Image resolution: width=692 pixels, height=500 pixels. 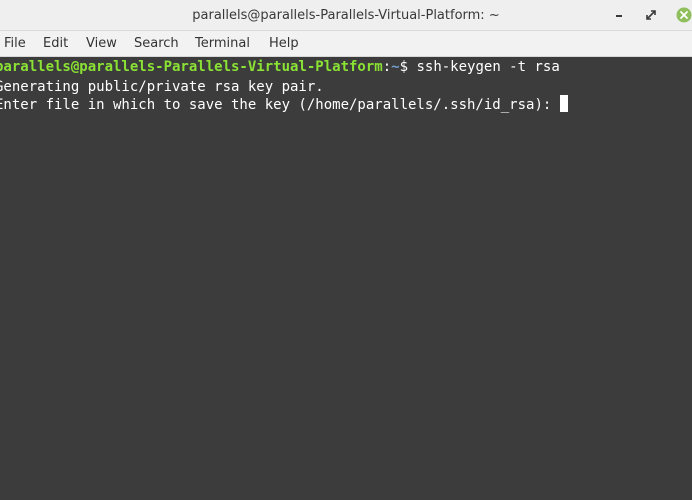 I want to click on prompt-path: ~, so click(x=395, y=67).